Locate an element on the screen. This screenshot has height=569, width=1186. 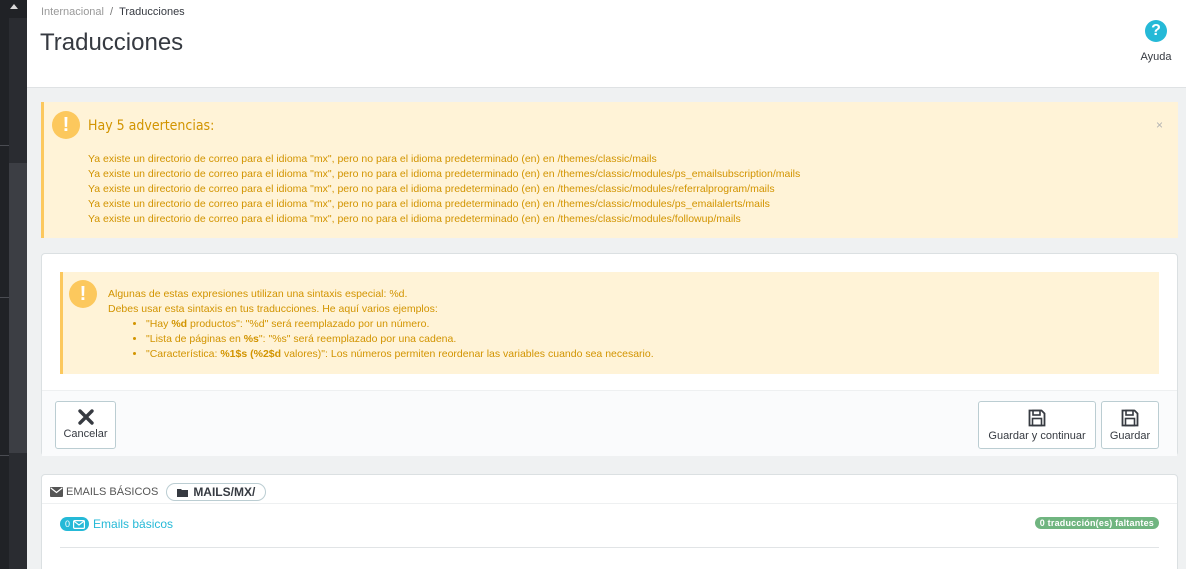
panel-divider is located at coordinates (609, 503).